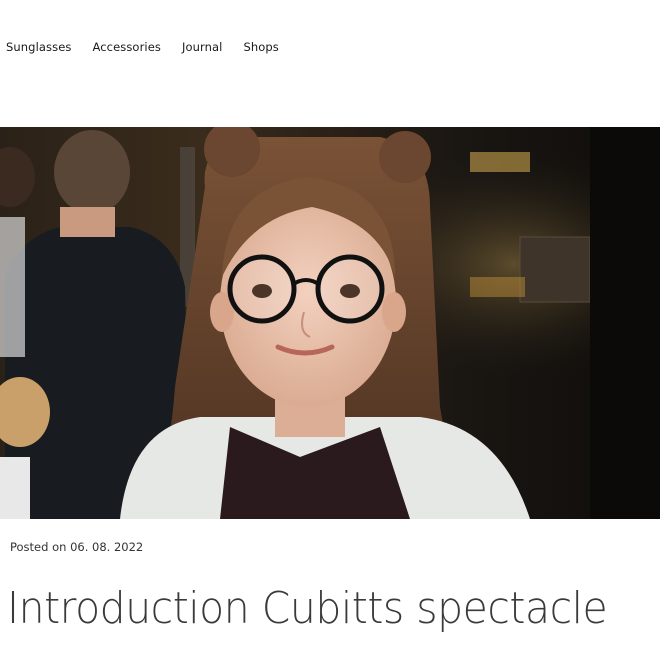 This screenshot has height=660, width=660. I want to click on main-nav: Sunglasses Accessories Journal Shops, so click(153, 47).